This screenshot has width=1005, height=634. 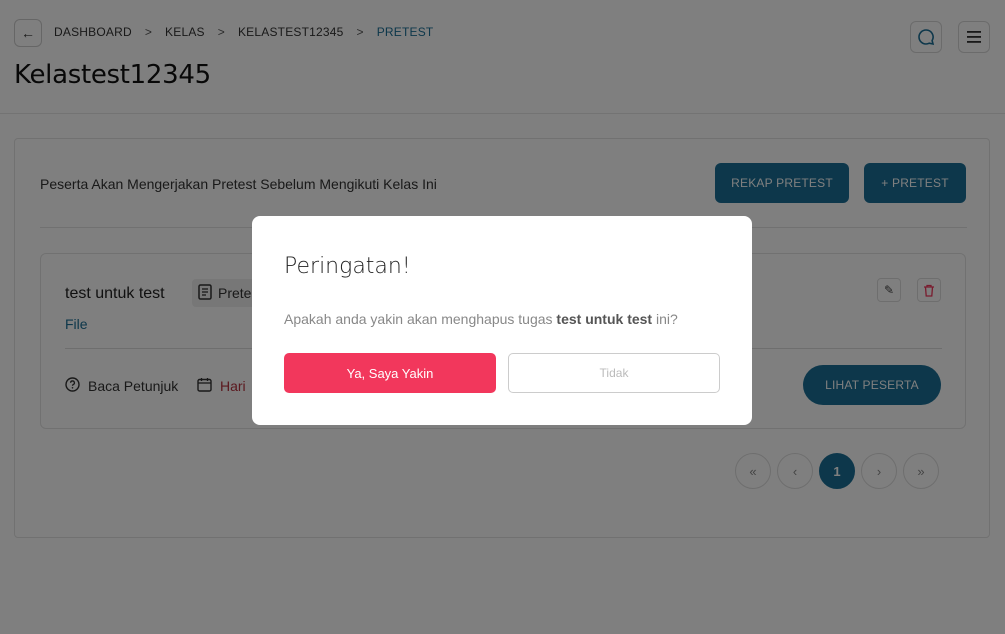 I want to click on confirm-no-button: Tidak, so click(x=614, y=373).